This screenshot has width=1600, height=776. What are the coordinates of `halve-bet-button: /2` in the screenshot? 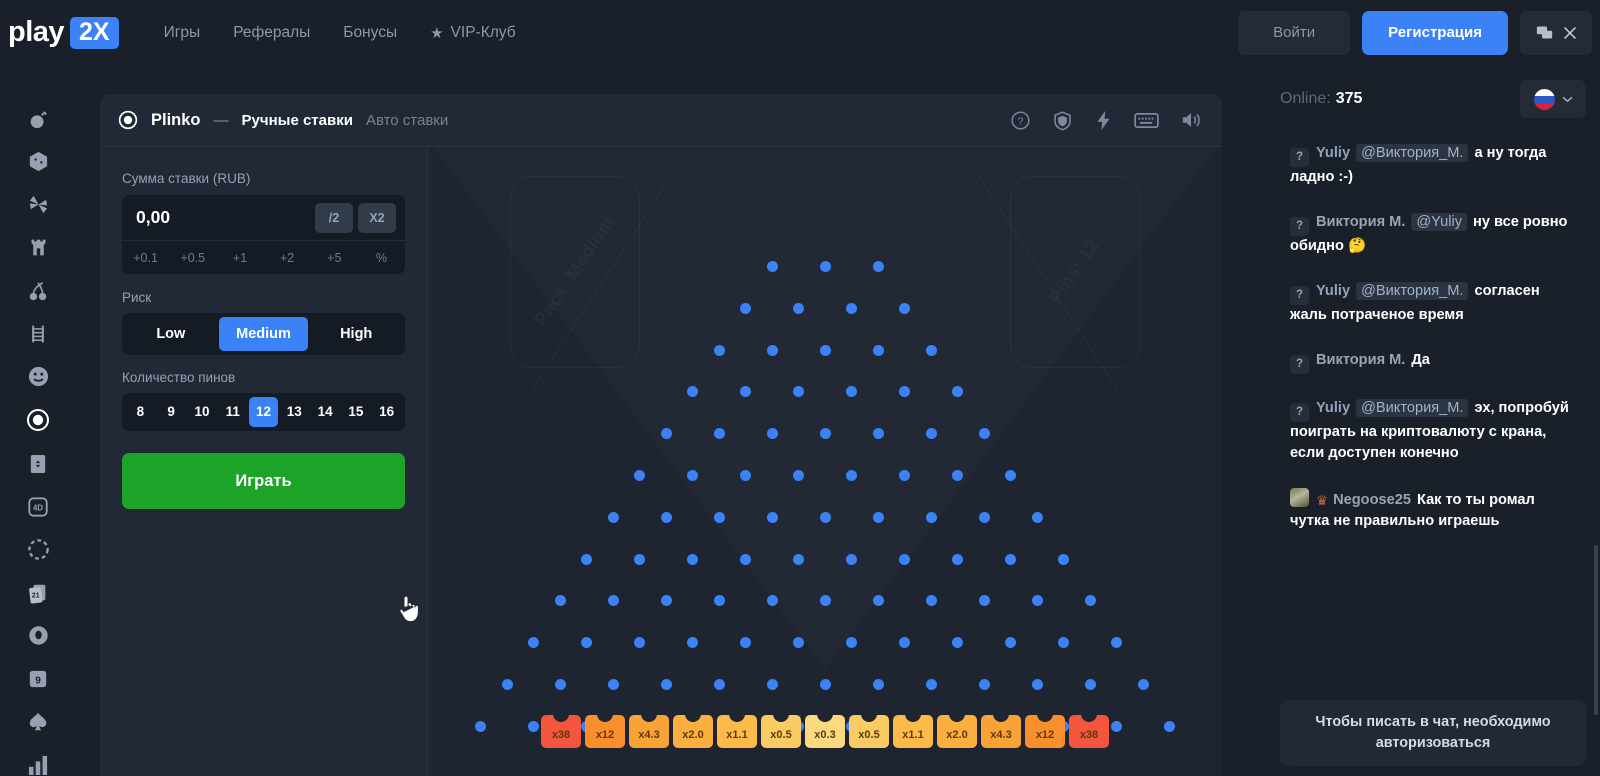 It's located at (334, 217).